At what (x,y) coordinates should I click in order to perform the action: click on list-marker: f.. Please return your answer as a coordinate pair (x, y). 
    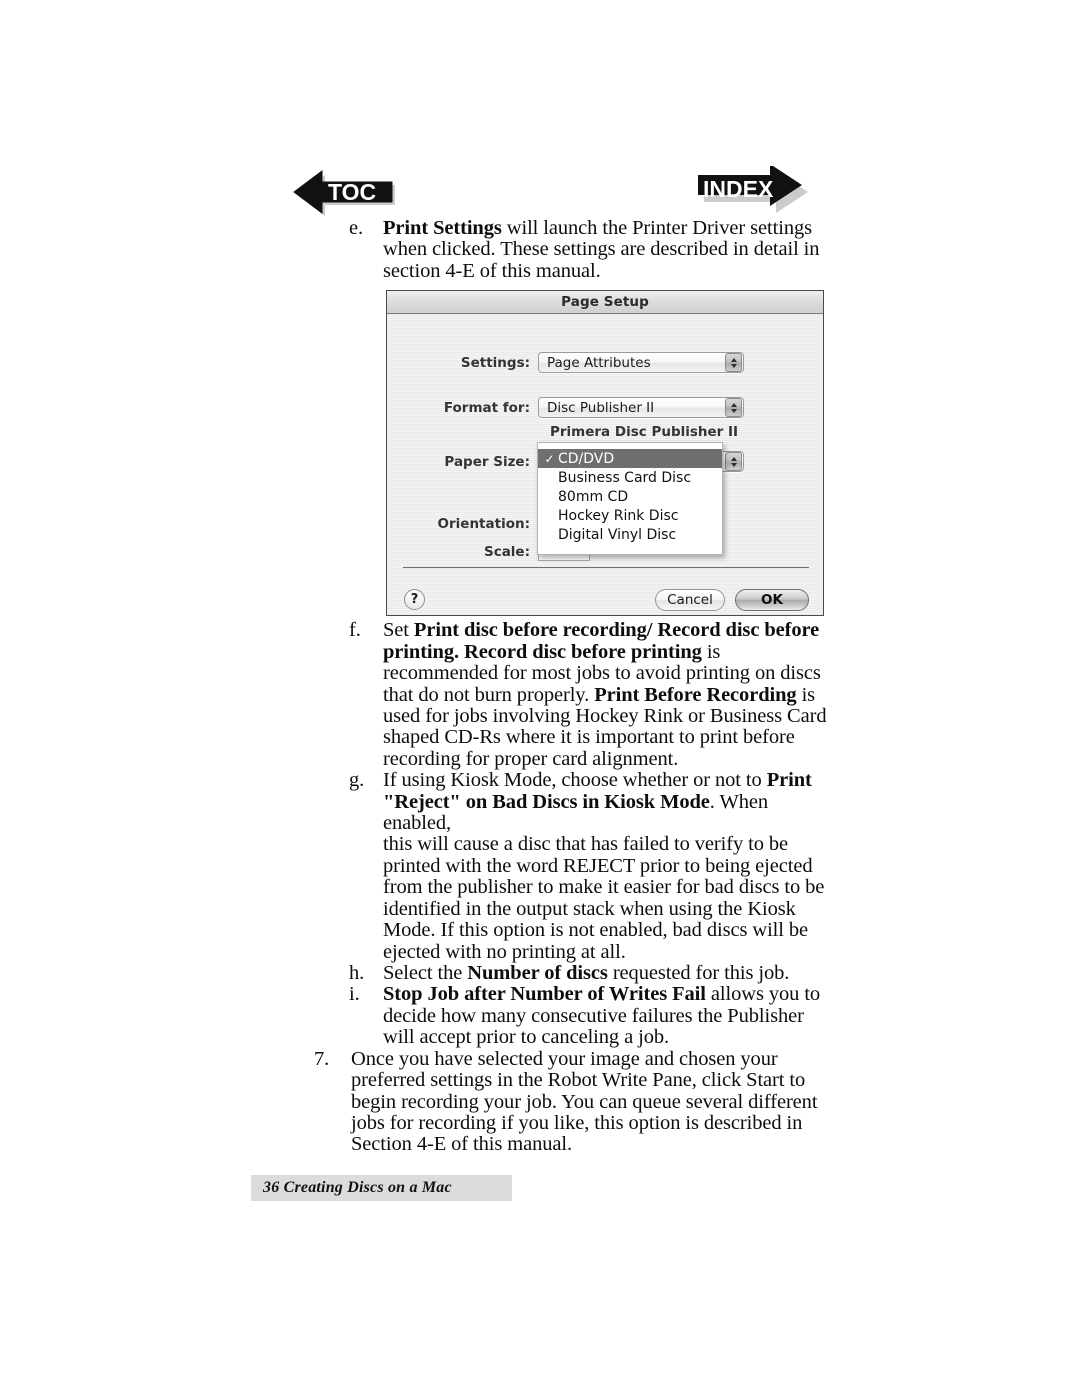
    Looking at the image, I should click on (355, 630).